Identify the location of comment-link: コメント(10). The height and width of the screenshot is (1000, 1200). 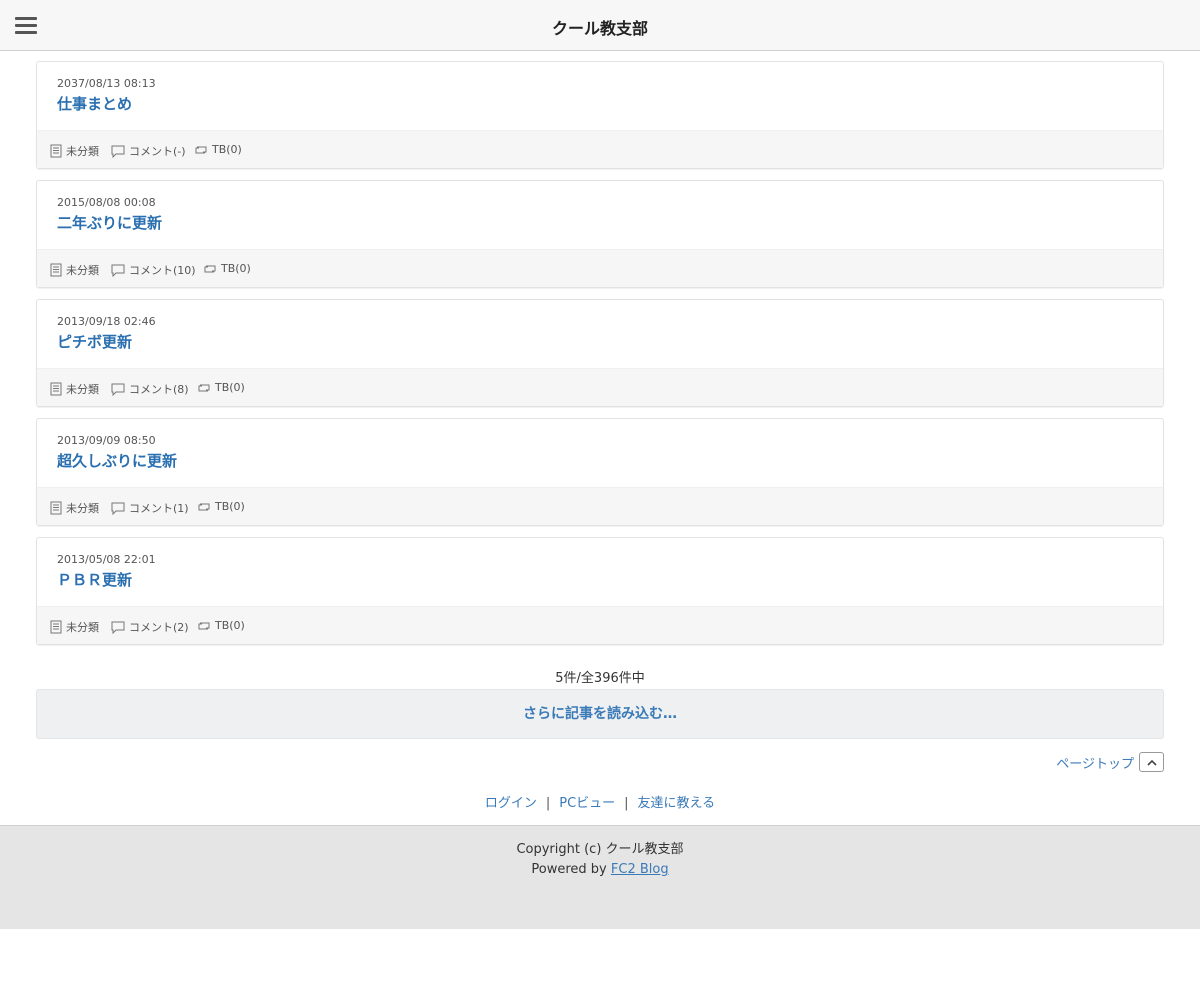
(153, 270).